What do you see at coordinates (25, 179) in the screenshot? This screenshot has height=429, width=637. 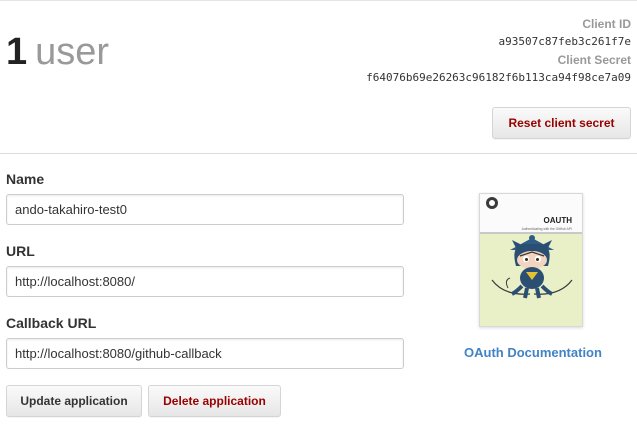 I see `name-label: Name` at bounding box center [25, 179].